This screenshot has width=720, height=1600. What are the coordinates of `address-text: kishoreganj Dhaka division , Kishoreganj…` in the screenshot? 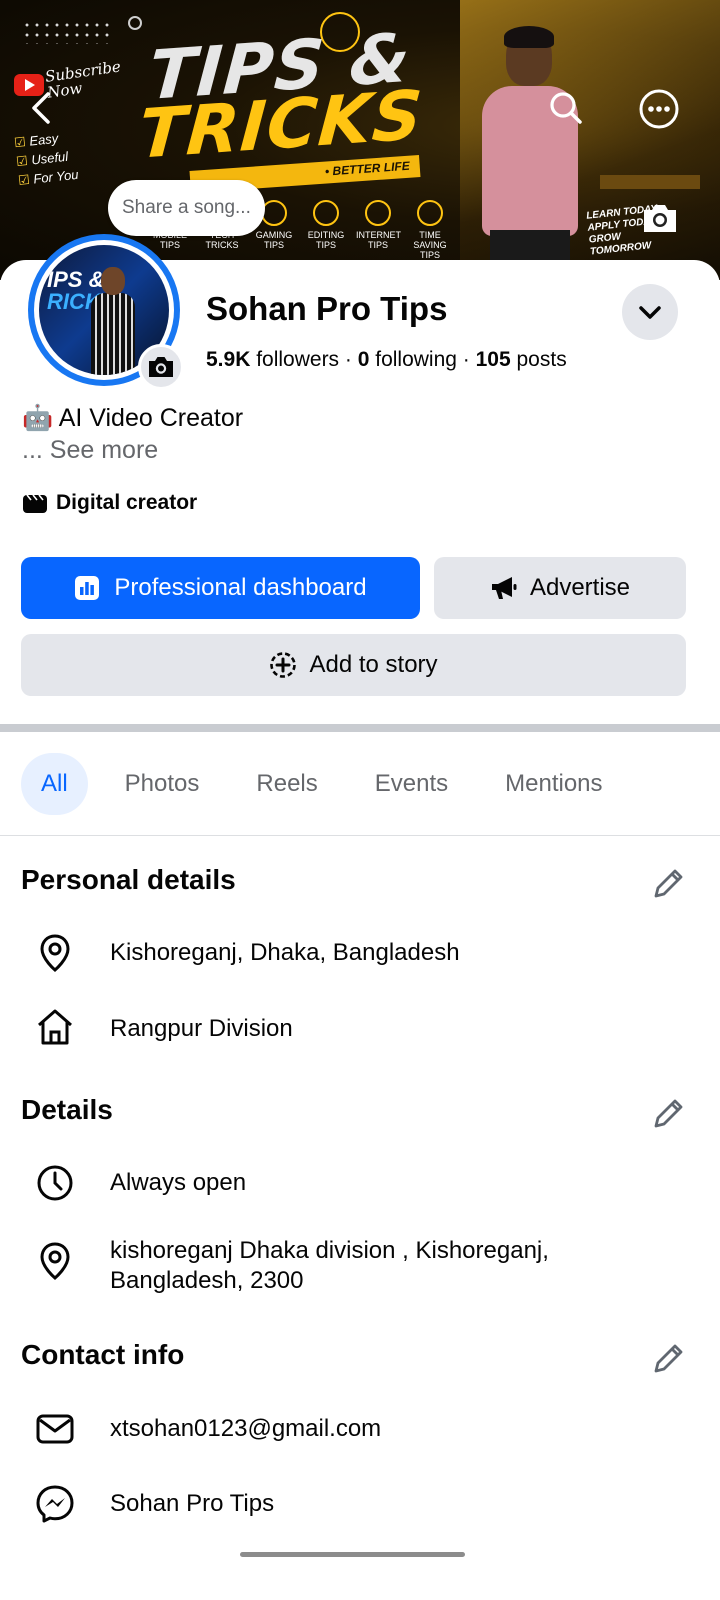 It's located at (329, 1265).